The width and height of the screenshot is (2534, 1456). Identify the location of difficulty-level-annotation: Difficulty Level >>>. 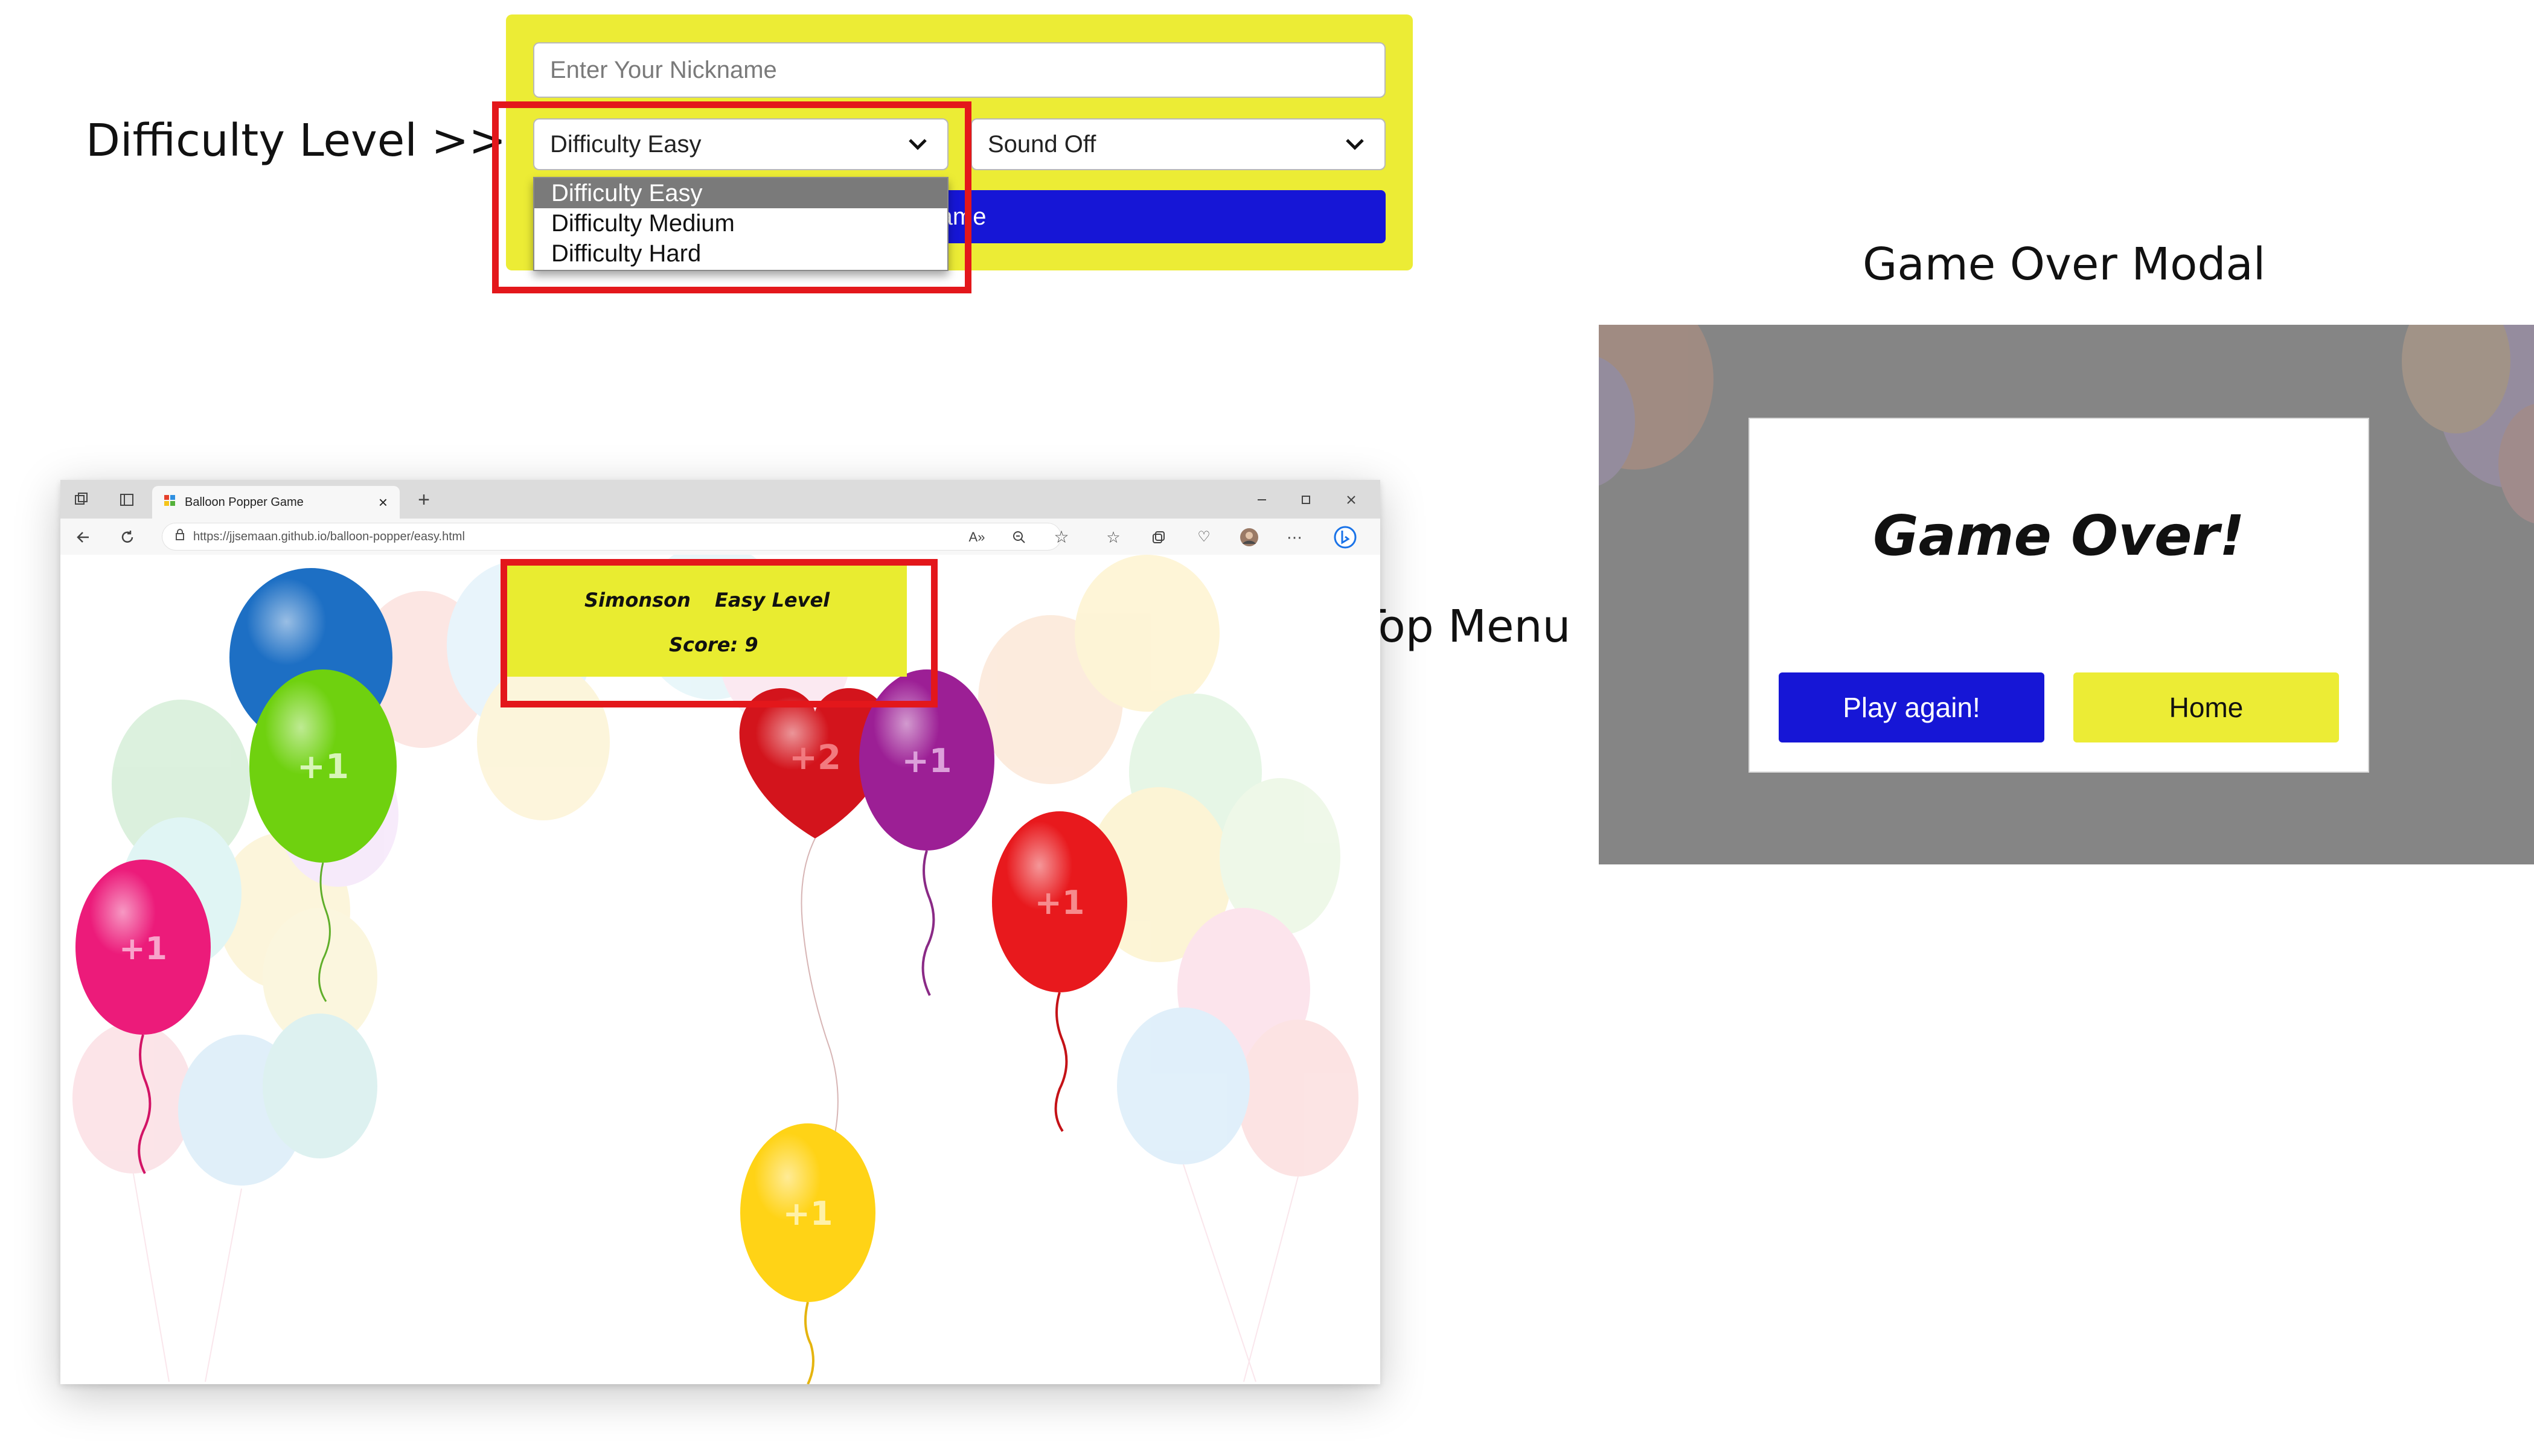
(315, 141).